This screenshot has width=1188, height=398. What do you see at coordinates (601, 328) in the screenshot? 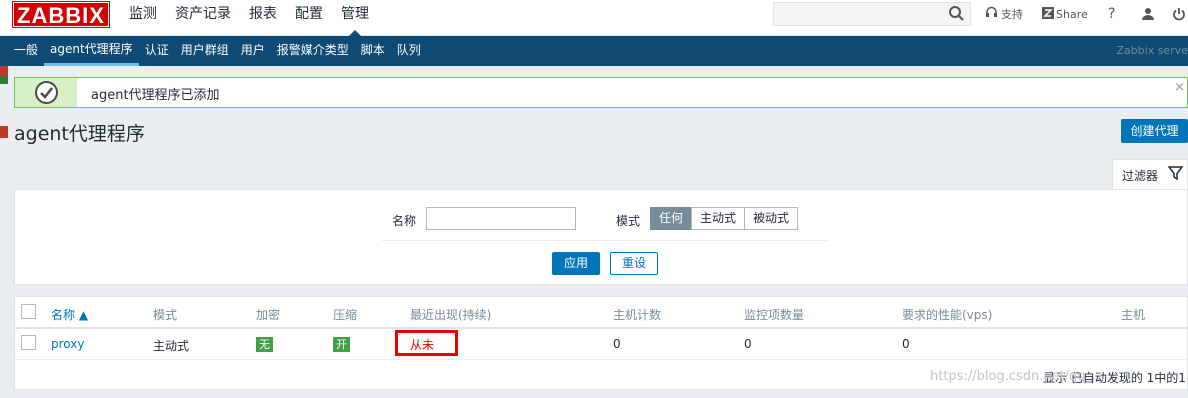
I see `header-divider` at bounding box center [601, 328].